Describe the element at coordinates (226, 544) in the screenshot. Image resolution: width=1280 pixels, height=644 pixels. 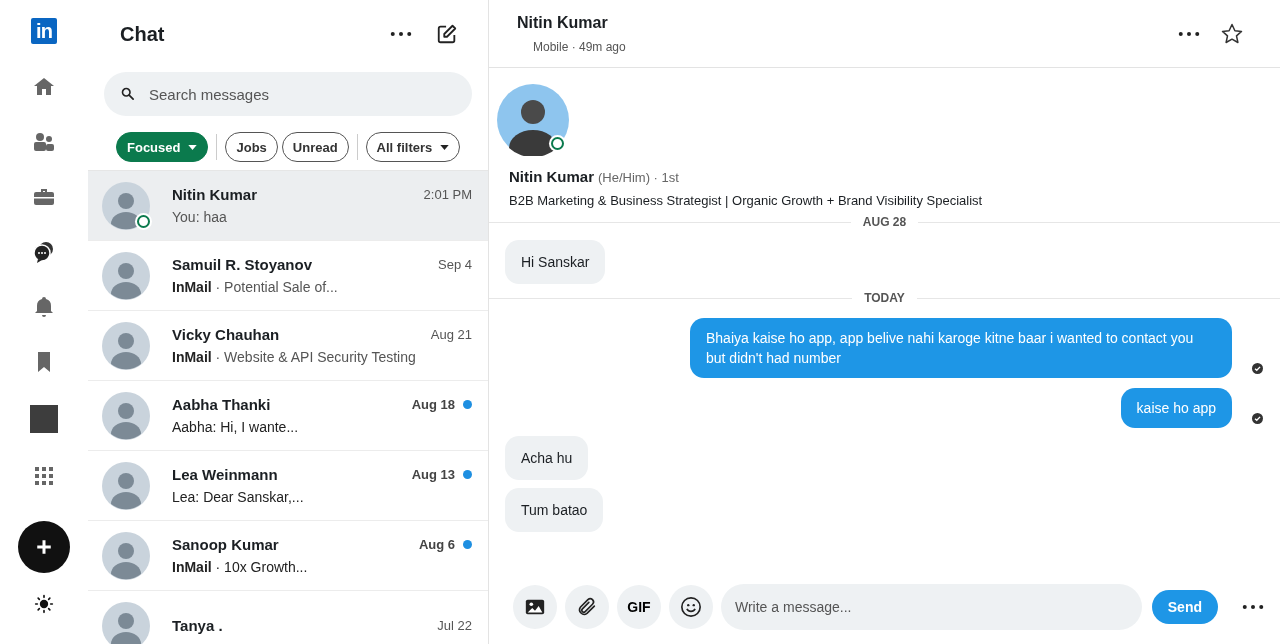
I see `contact-name: Sanoop Kumar` at that location.